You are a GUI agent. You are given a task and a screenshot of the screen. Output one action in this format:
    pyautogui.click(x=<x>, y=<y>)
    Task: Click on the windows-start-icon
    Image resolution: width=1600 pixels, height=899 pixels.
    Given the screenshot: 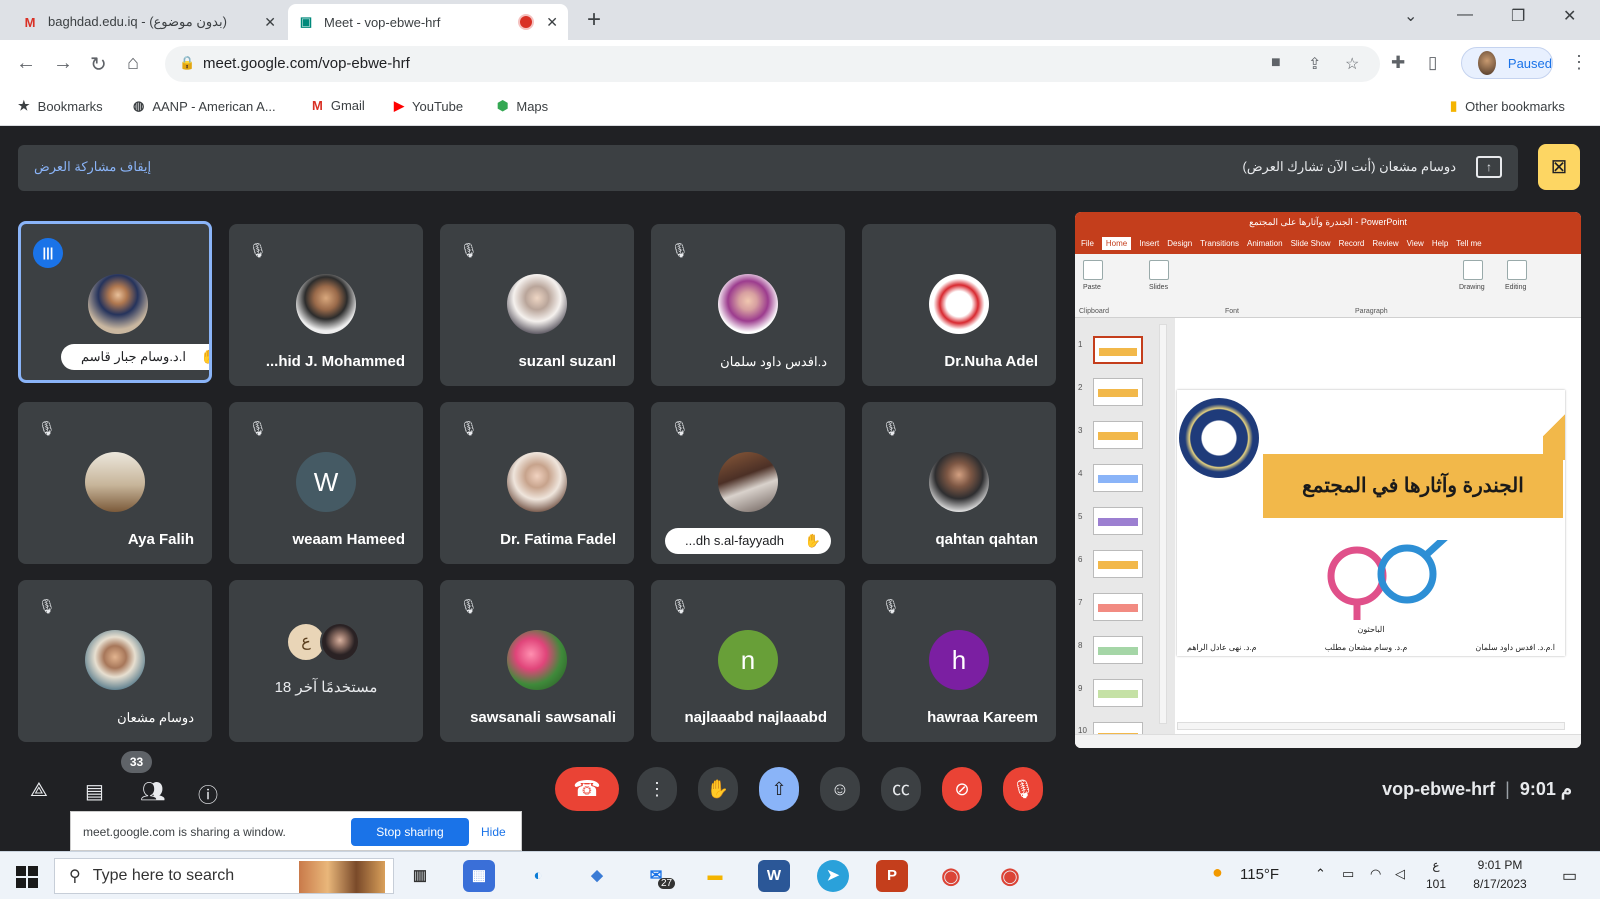 What is the action you would take?
    pyautogui.click(x=27, y=877)
    